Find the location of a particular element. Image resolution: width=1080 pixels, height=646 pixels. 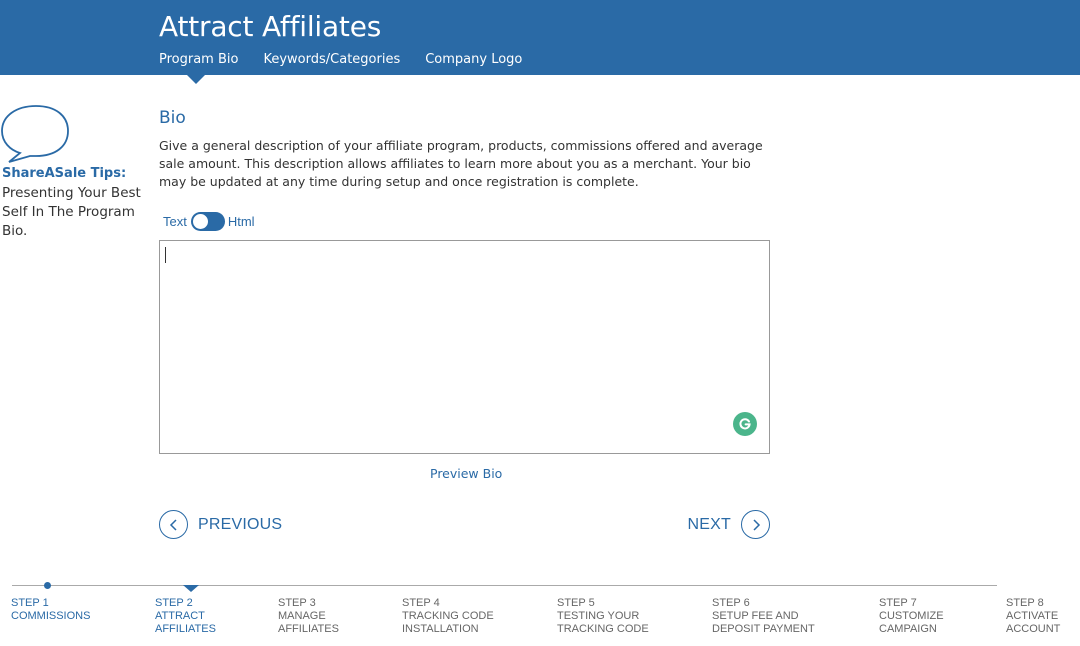

section-title: Bio is located at coordinates (172, 118).